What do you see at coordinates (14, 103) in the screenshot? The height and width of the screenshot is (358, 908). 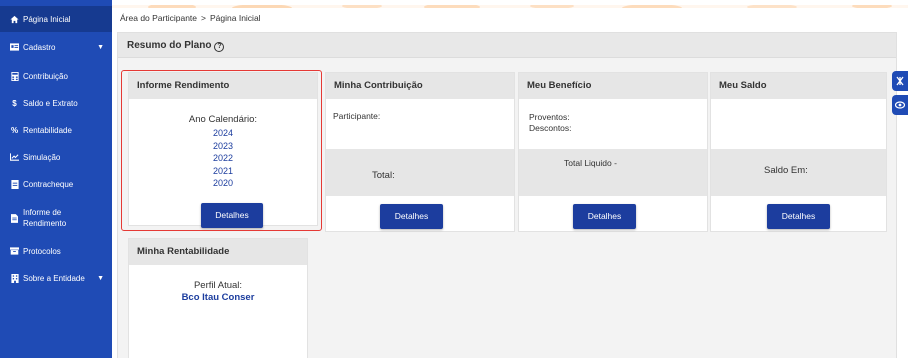 I see `dollar-icon: $` at bounding box center [14, 103].